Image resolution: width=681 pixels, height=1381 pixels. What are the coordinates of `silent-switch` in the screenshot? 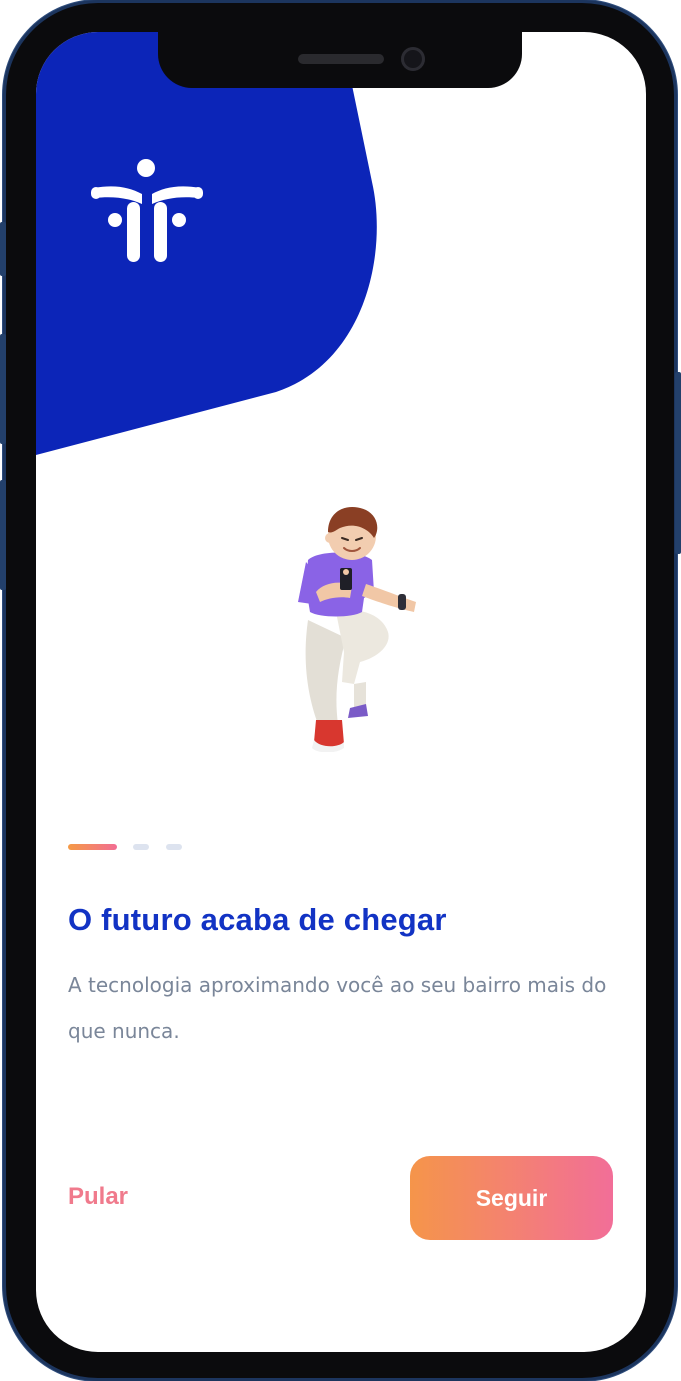 It's located at (3, 249).